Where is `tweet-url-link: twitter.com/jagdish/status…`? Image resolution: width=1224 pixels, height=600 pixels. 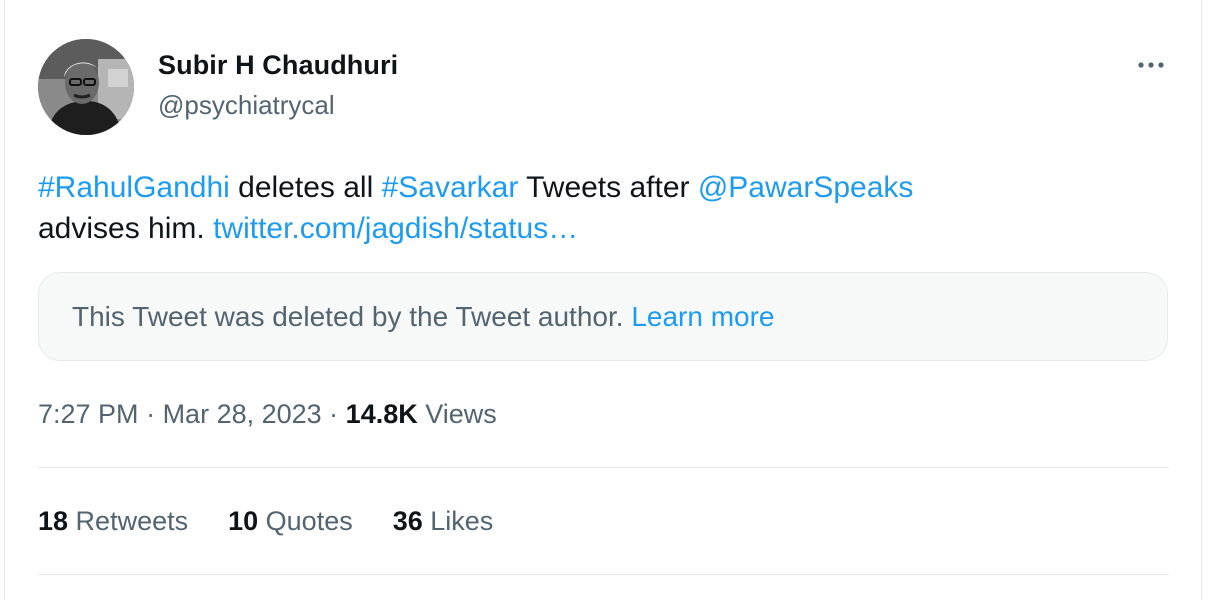 tweet-url-link: twitter.com/jagdish/status… is located at coordinates (395, 228).